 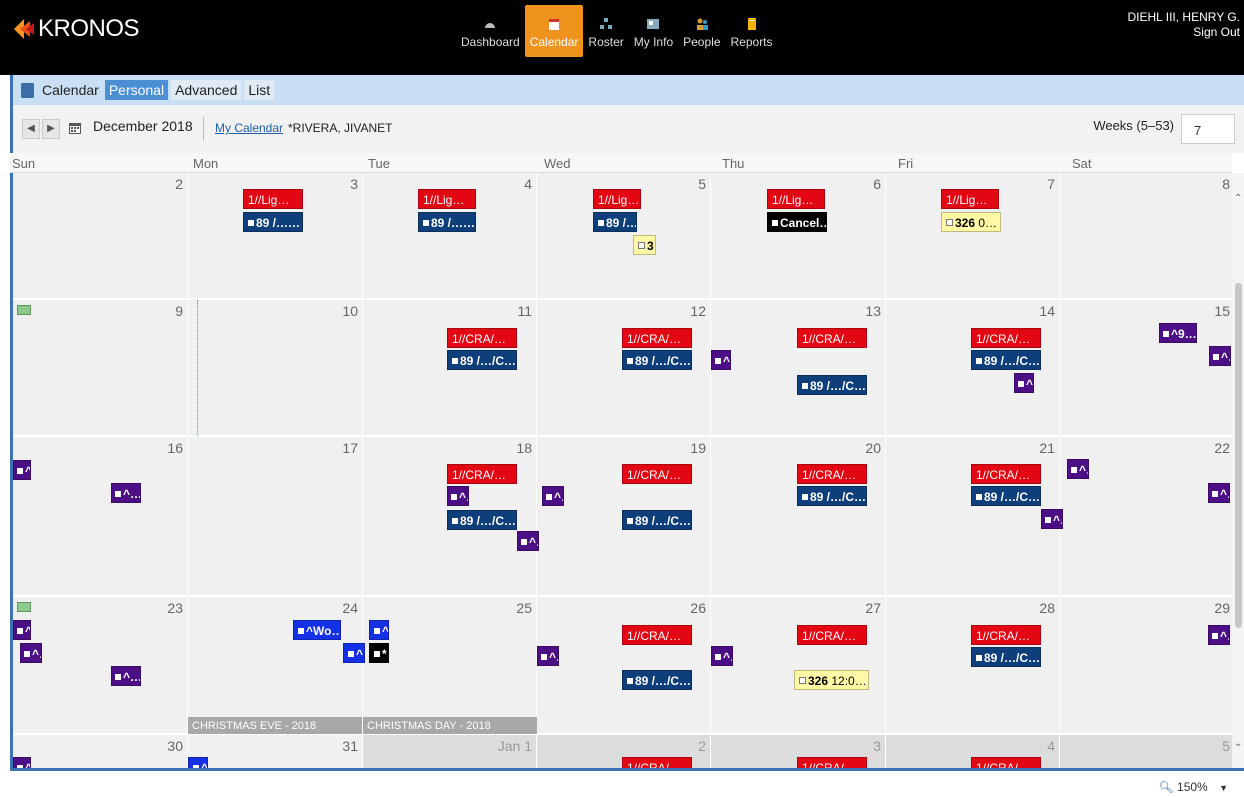 I want to click on scroll-up-icon: ⌃, so click(x=1238, y=198).